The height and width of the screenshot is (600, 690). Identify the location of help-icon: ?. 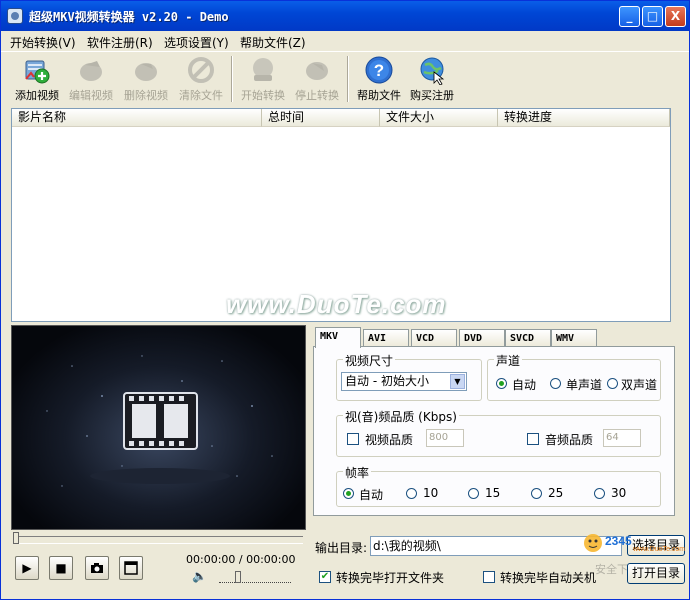
(379, 70).